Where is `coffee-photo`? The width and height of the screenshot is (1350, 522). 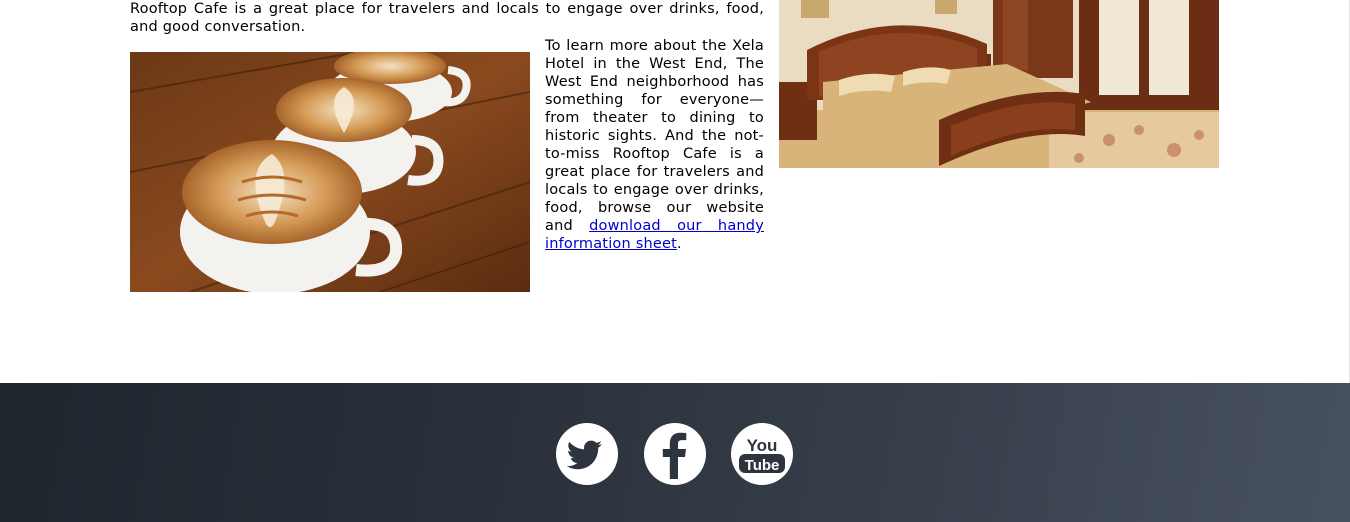
coffee-photo is located at coordinates (330, 172).